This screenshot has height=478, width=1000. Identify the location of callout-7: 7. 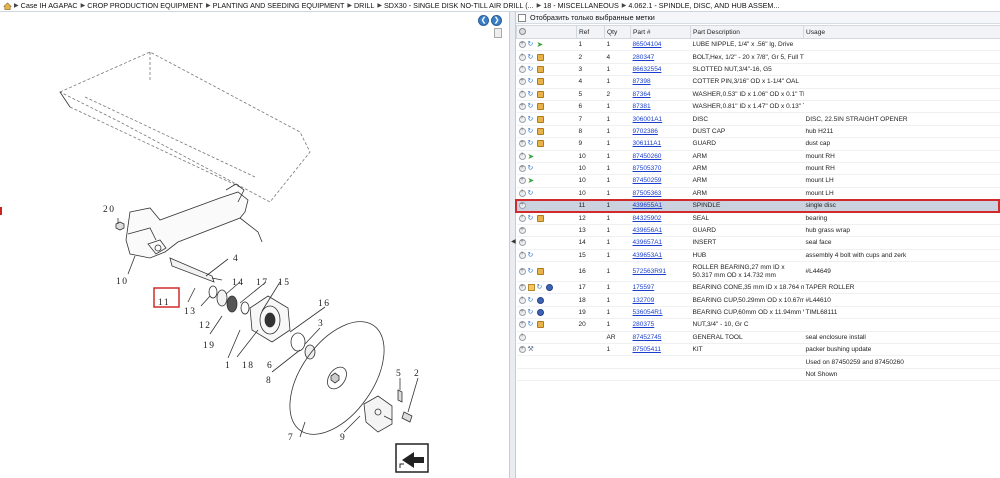
(291, 438).